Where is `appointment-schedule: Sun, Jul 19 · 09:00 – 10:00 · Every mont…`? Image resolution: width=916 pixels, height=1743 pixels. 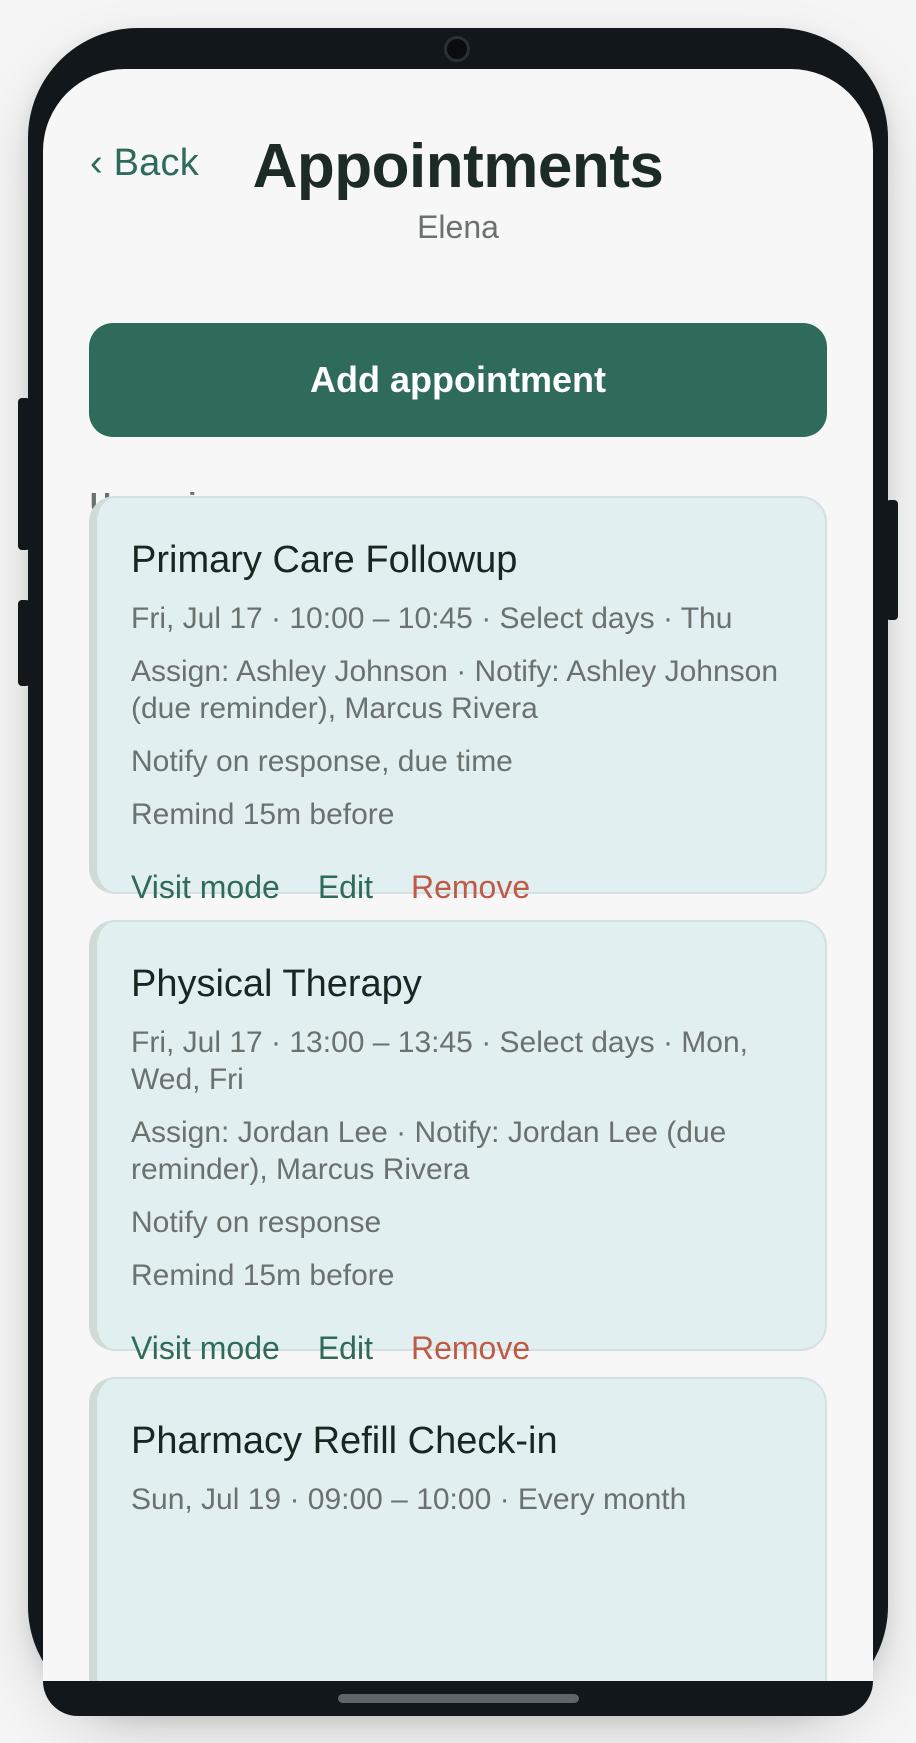 appointment-schedule: Sun, Jul 19 · 09:00 – 10:00 · Every mont… is located at coordinates (409, 1499).